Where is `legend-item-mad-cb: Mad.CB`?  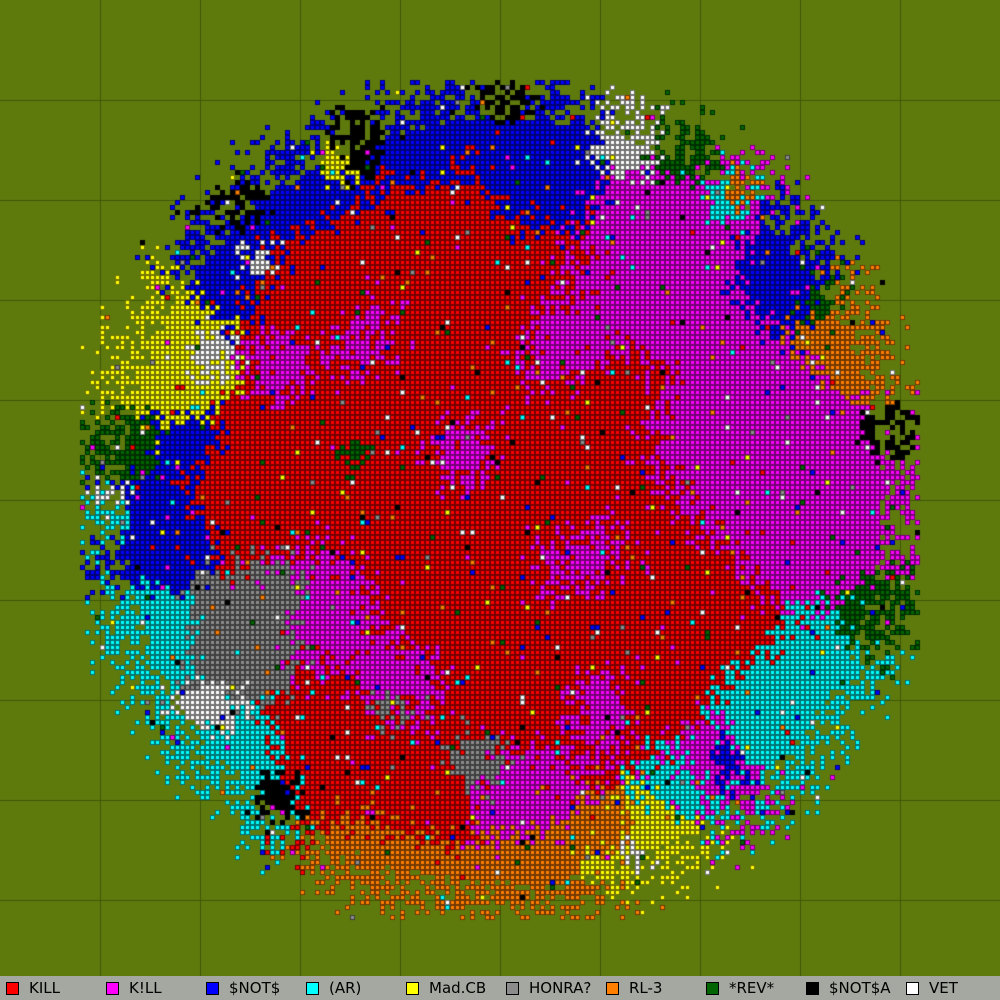
legend-item-mad-cb: Mad.CB is located at coordinates (450, 988).